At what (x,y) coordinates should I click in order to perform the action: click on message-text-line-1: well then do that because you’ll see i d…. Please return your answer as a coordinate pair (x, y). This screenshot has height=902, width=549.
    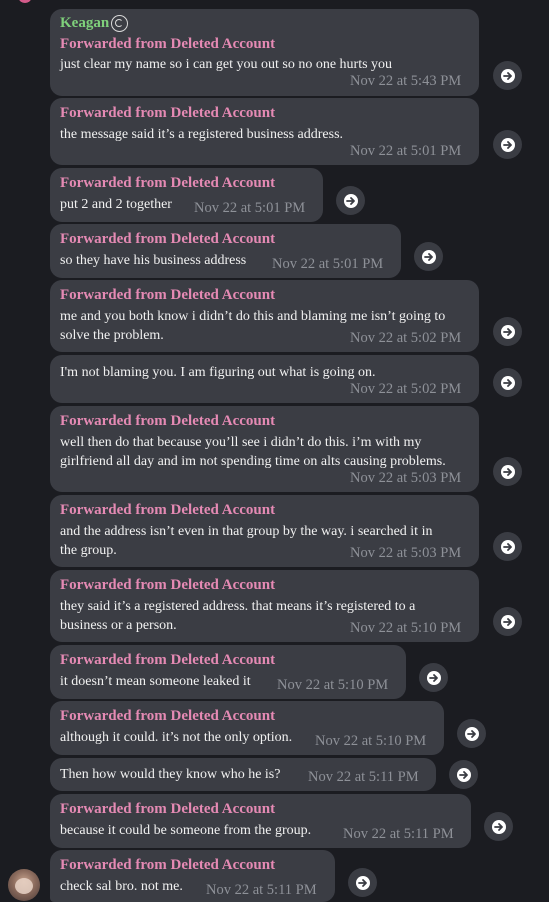
    Looking at the image, I should click on (241, 442).